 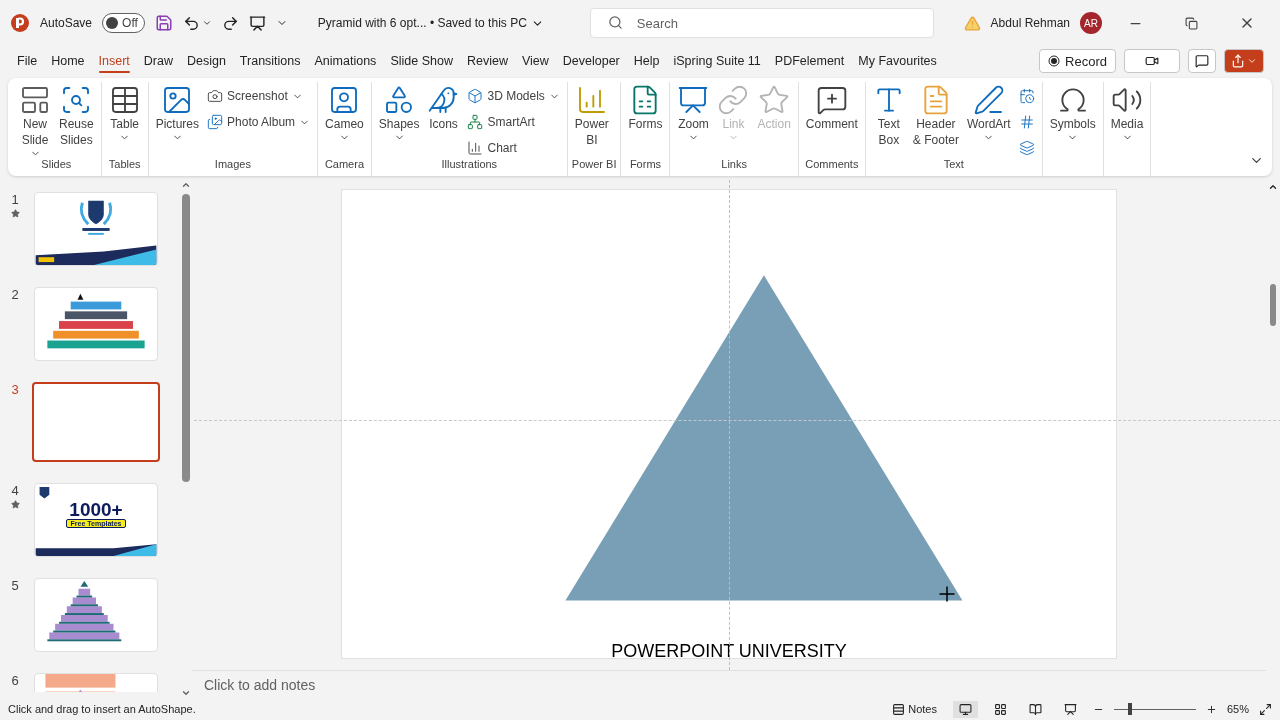 I want to click on user-avatar: AR, so click(x=1091, y=23).